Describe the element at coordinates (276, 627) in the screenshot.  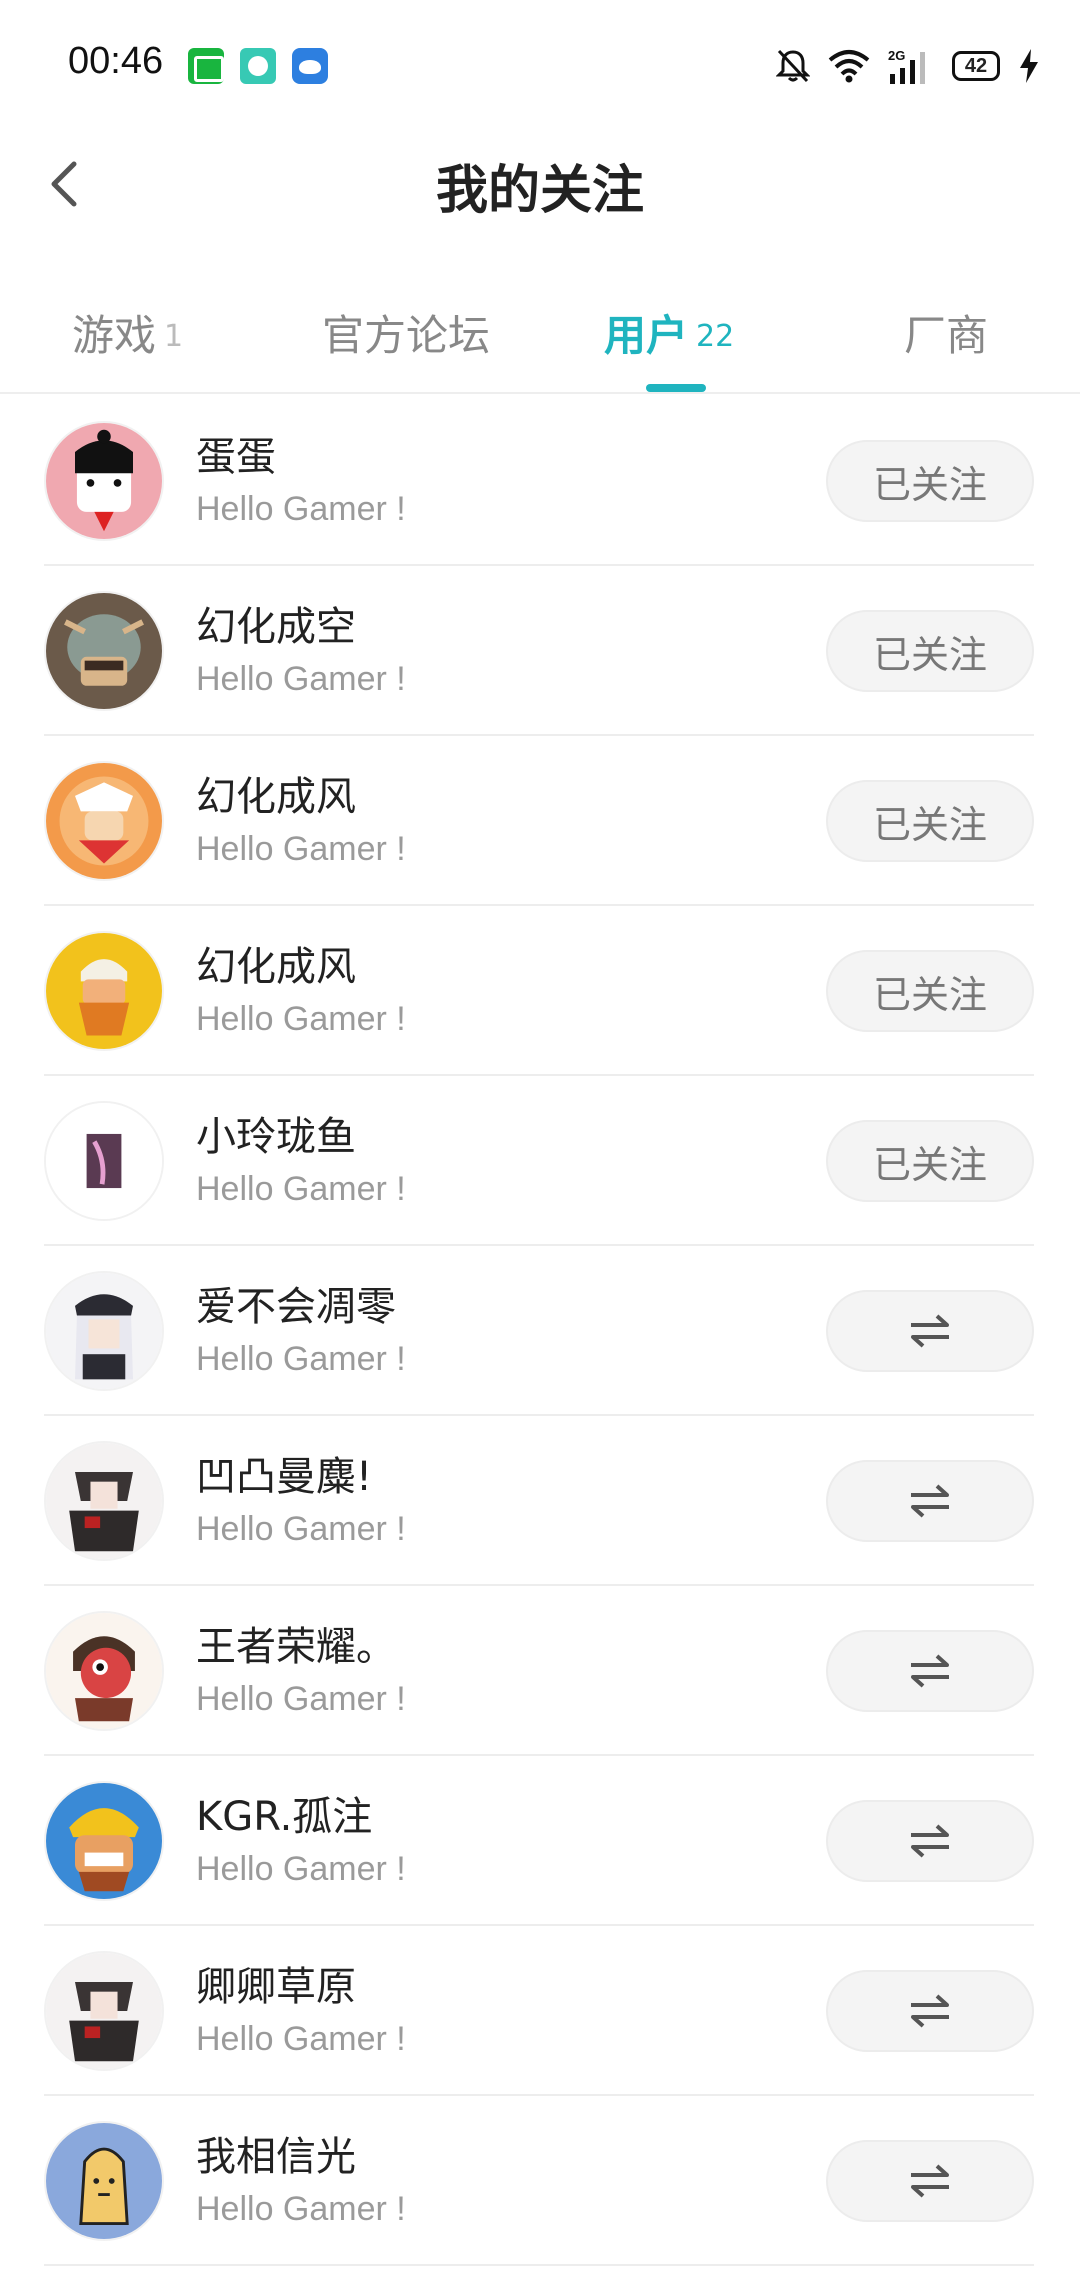
I see `user-name: 幻化成空` at that location.